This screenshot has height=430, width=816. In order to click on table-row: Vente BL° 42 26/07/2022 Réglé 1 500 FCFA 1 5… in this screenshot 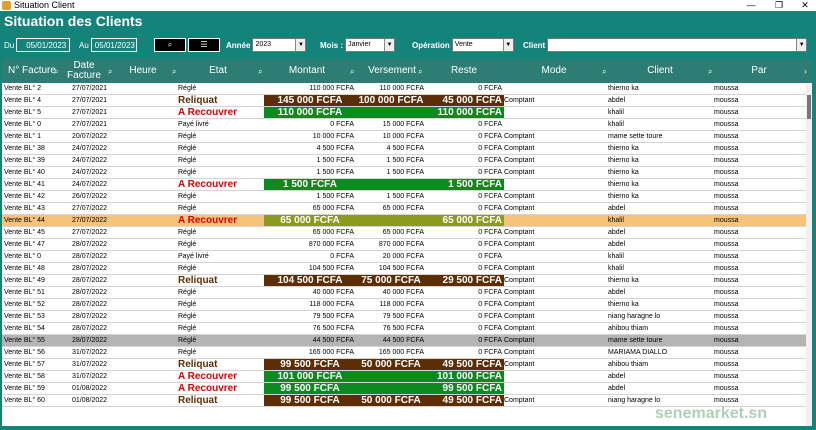, I will do `click(404, 197)`.